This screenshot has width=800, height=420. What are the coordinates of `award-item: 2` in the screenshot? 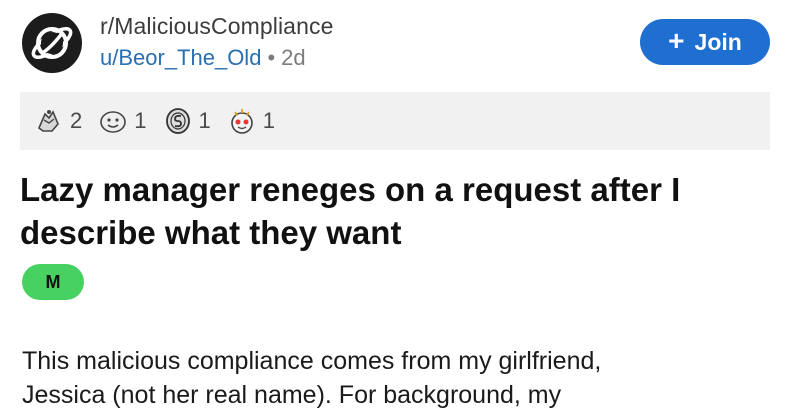 It's located at (58, 121).